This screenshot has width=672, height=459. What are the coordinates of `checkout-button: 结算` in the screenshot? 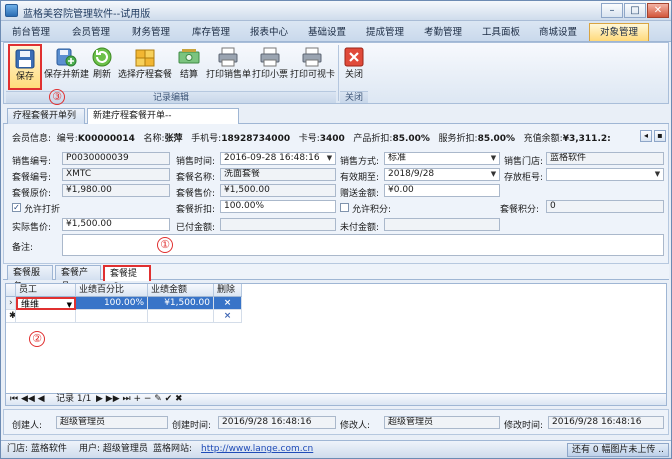 It's located at (189, 67).